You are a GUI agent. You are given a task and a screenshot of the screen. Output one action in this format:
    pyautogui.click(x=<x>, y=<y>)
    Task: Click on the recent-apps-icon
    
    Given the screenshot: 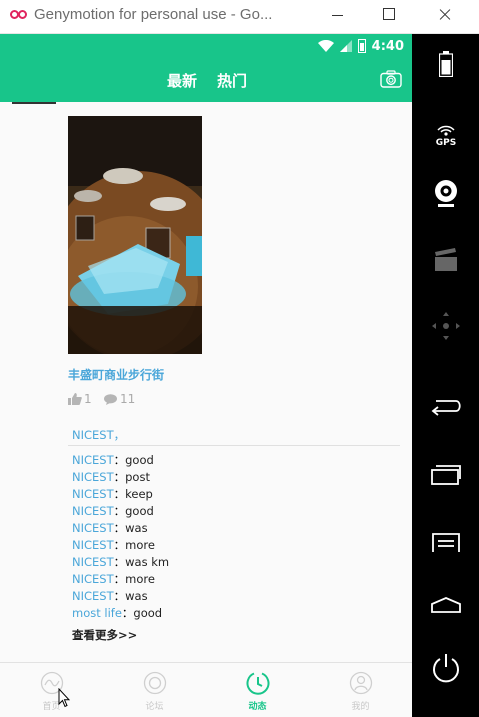 What is the action you would take?
    pyautogui.click(x=445, y=475)
    